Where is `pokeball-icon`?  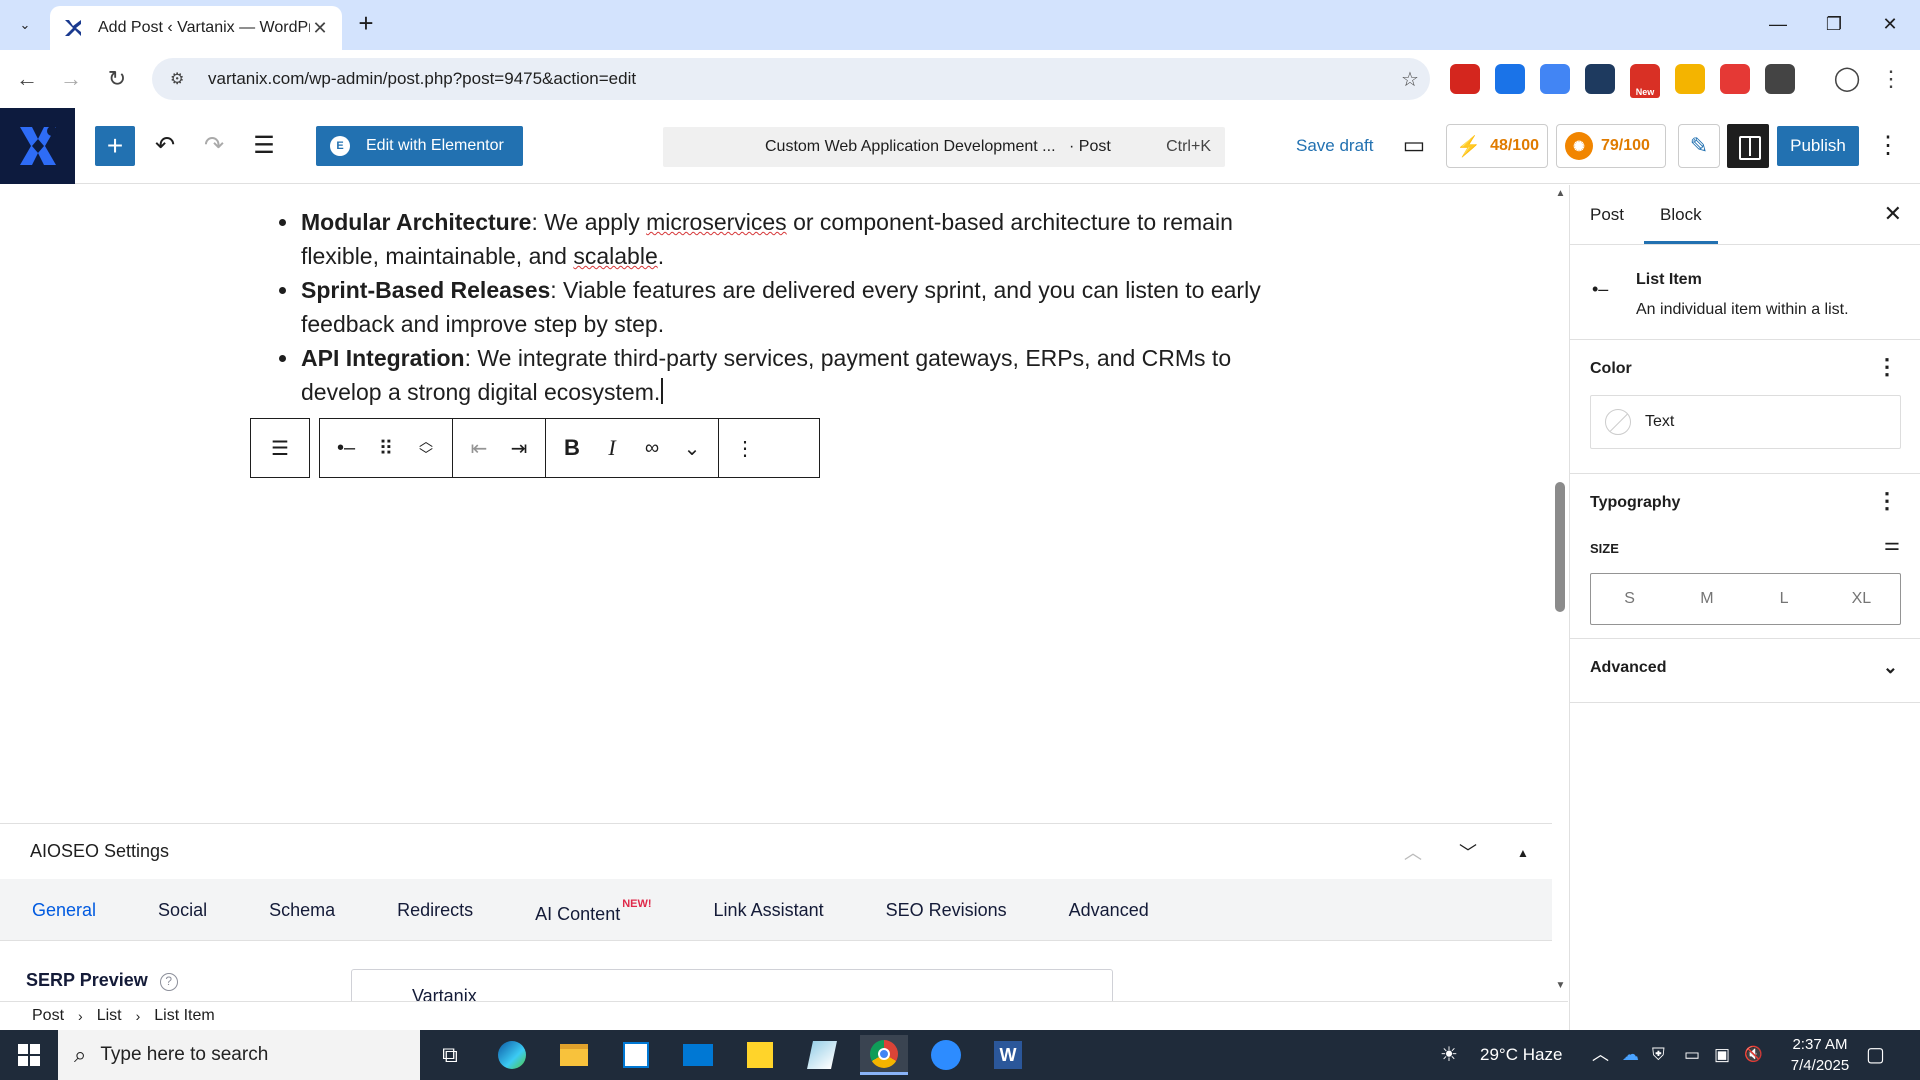
pokeball-icon is located at coordinates (1735, 79).